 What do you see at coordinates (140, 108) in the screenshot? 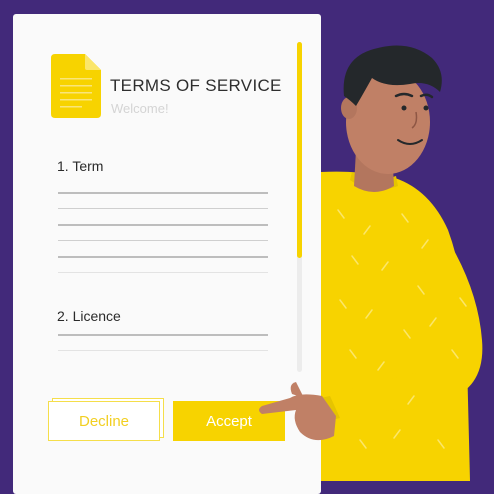
I see `dialog-subtitle: Welcome!` at bounding box center [140, 108].